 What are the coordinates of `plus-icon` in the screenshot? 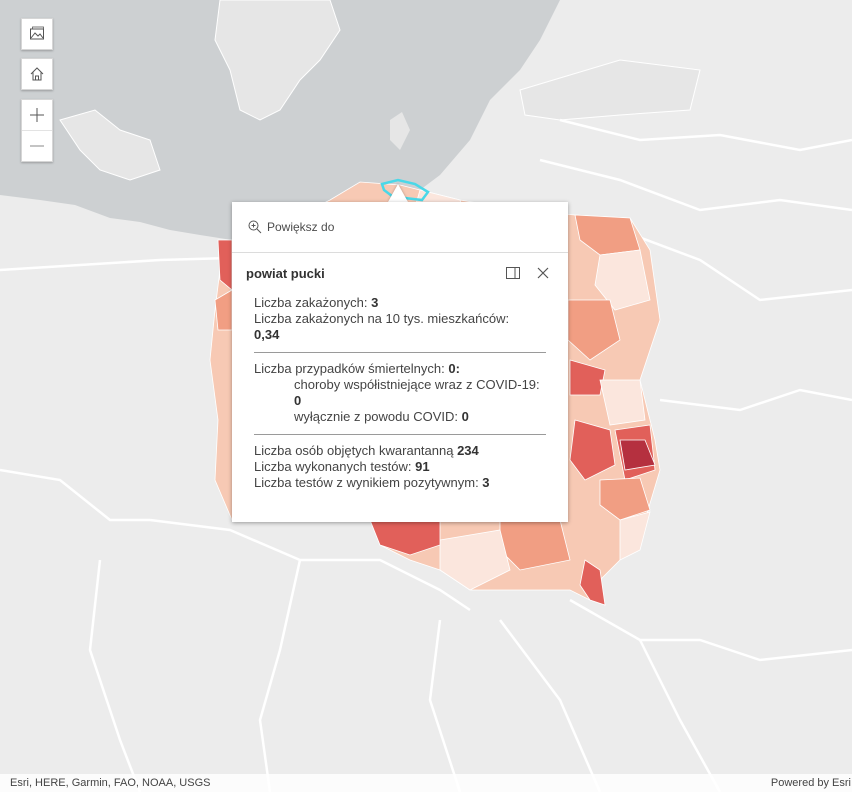 It's located at (37, 115).